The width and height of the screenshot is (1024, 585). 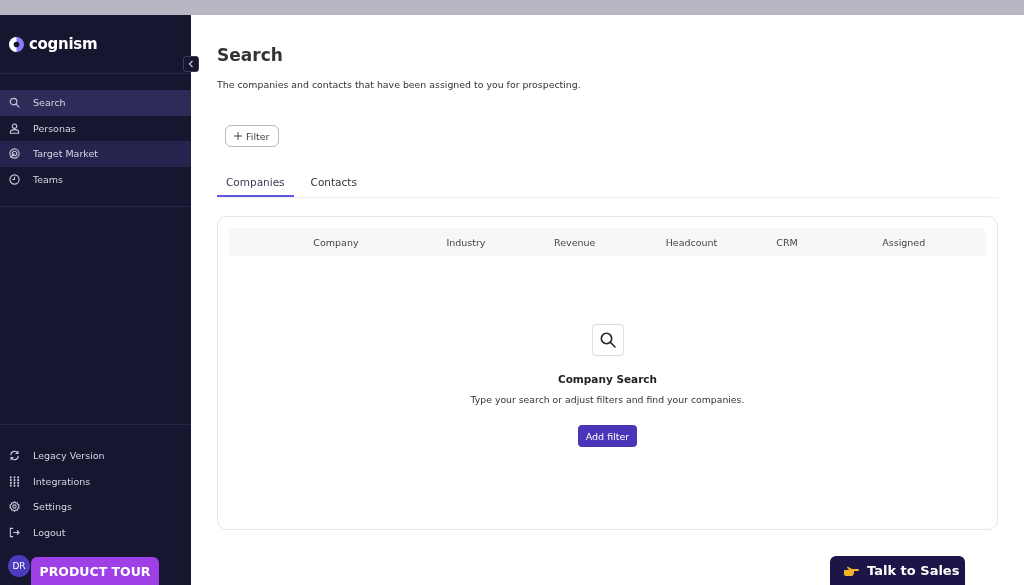 I want to click on column-header: Assigned, so click(x=903, y=242).